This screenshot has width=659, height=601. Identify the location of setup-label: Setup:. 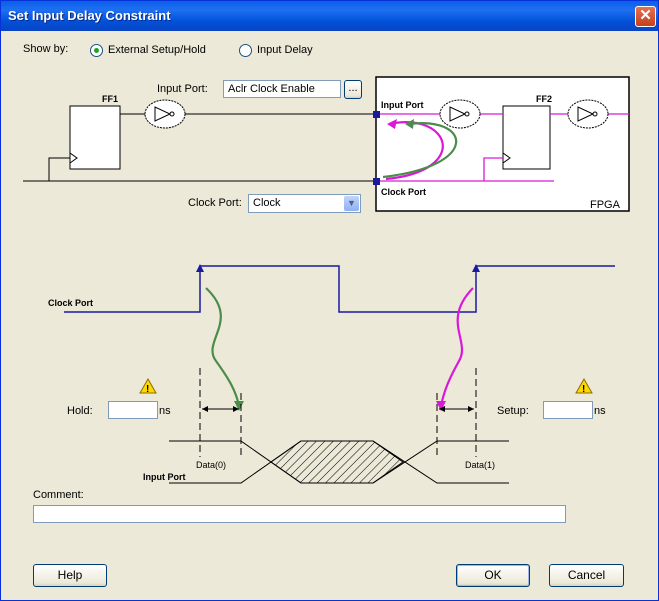
(513, 411).